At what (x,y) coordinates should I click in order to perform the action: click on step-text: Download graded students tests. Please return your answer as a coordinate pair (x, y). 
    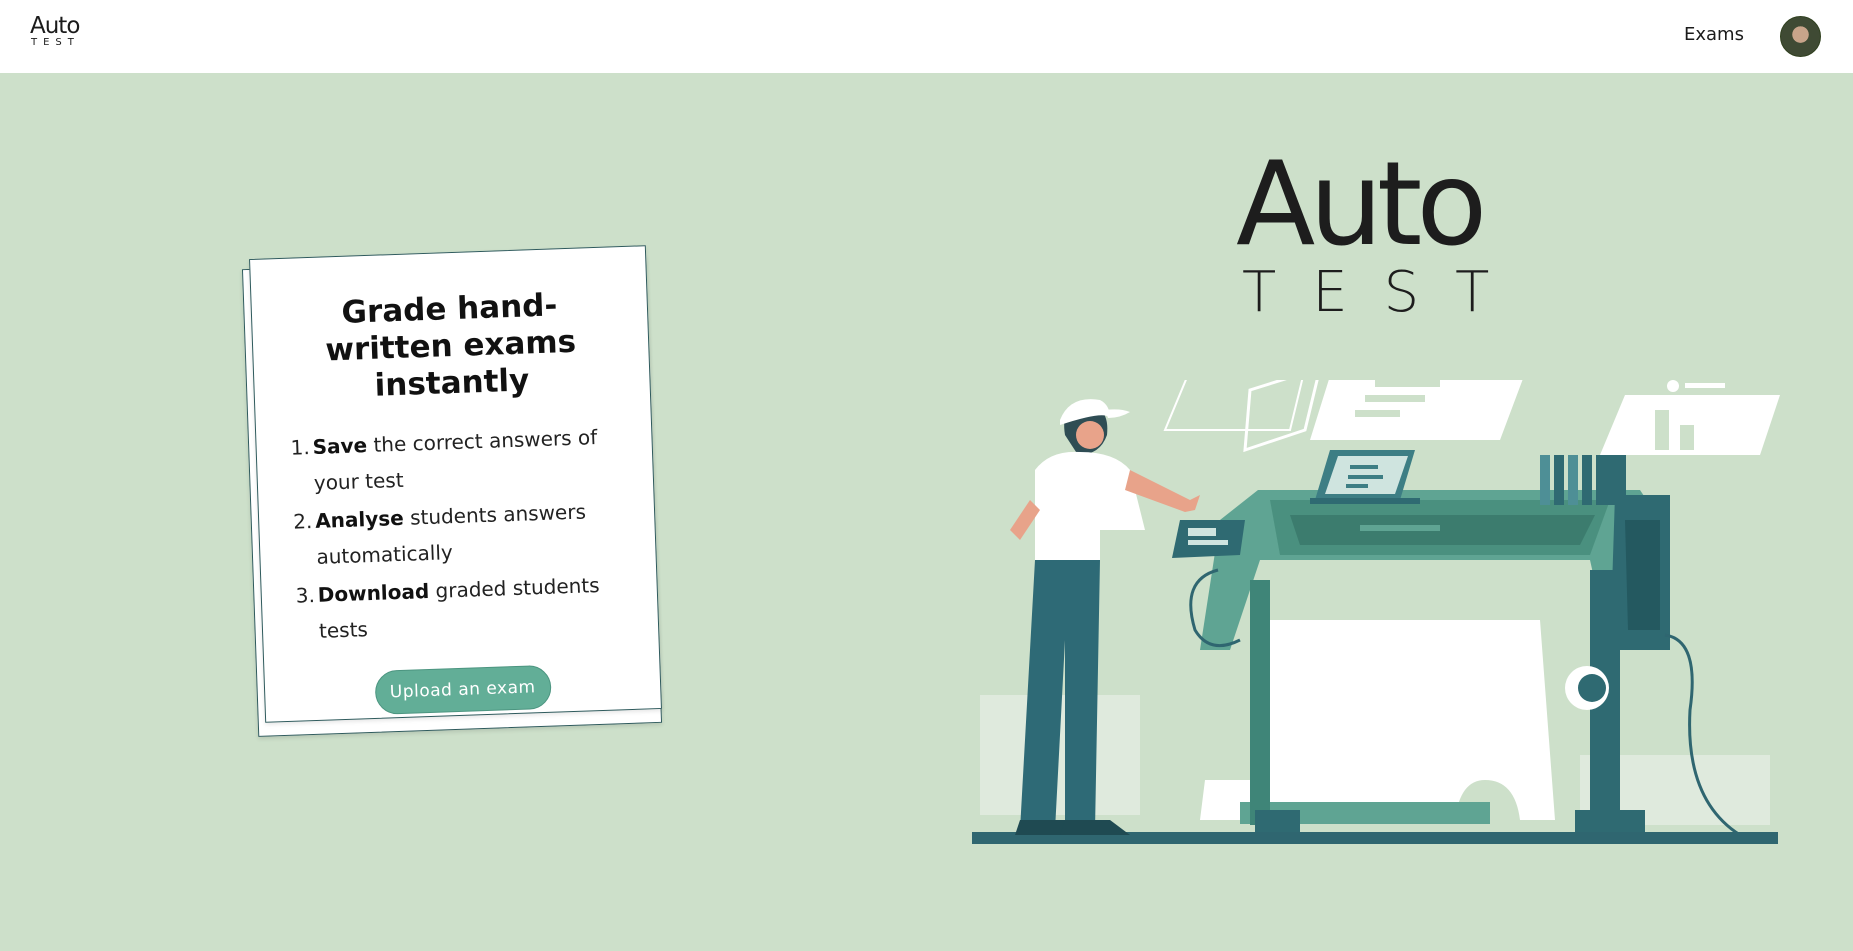
    Looking at the image, I should click on (470, 607).